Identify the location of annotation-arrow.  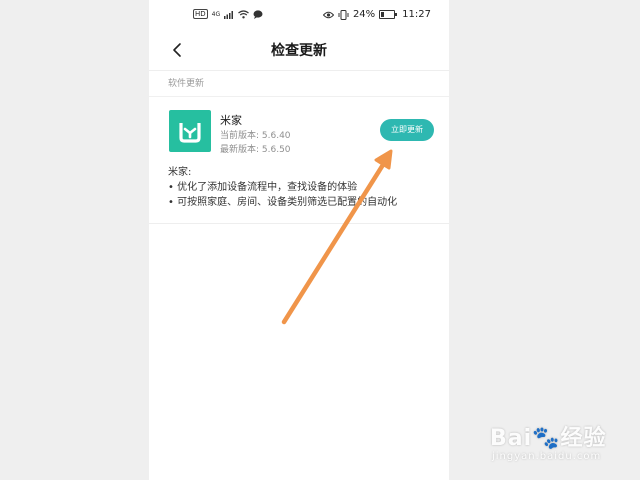
(337, 237).